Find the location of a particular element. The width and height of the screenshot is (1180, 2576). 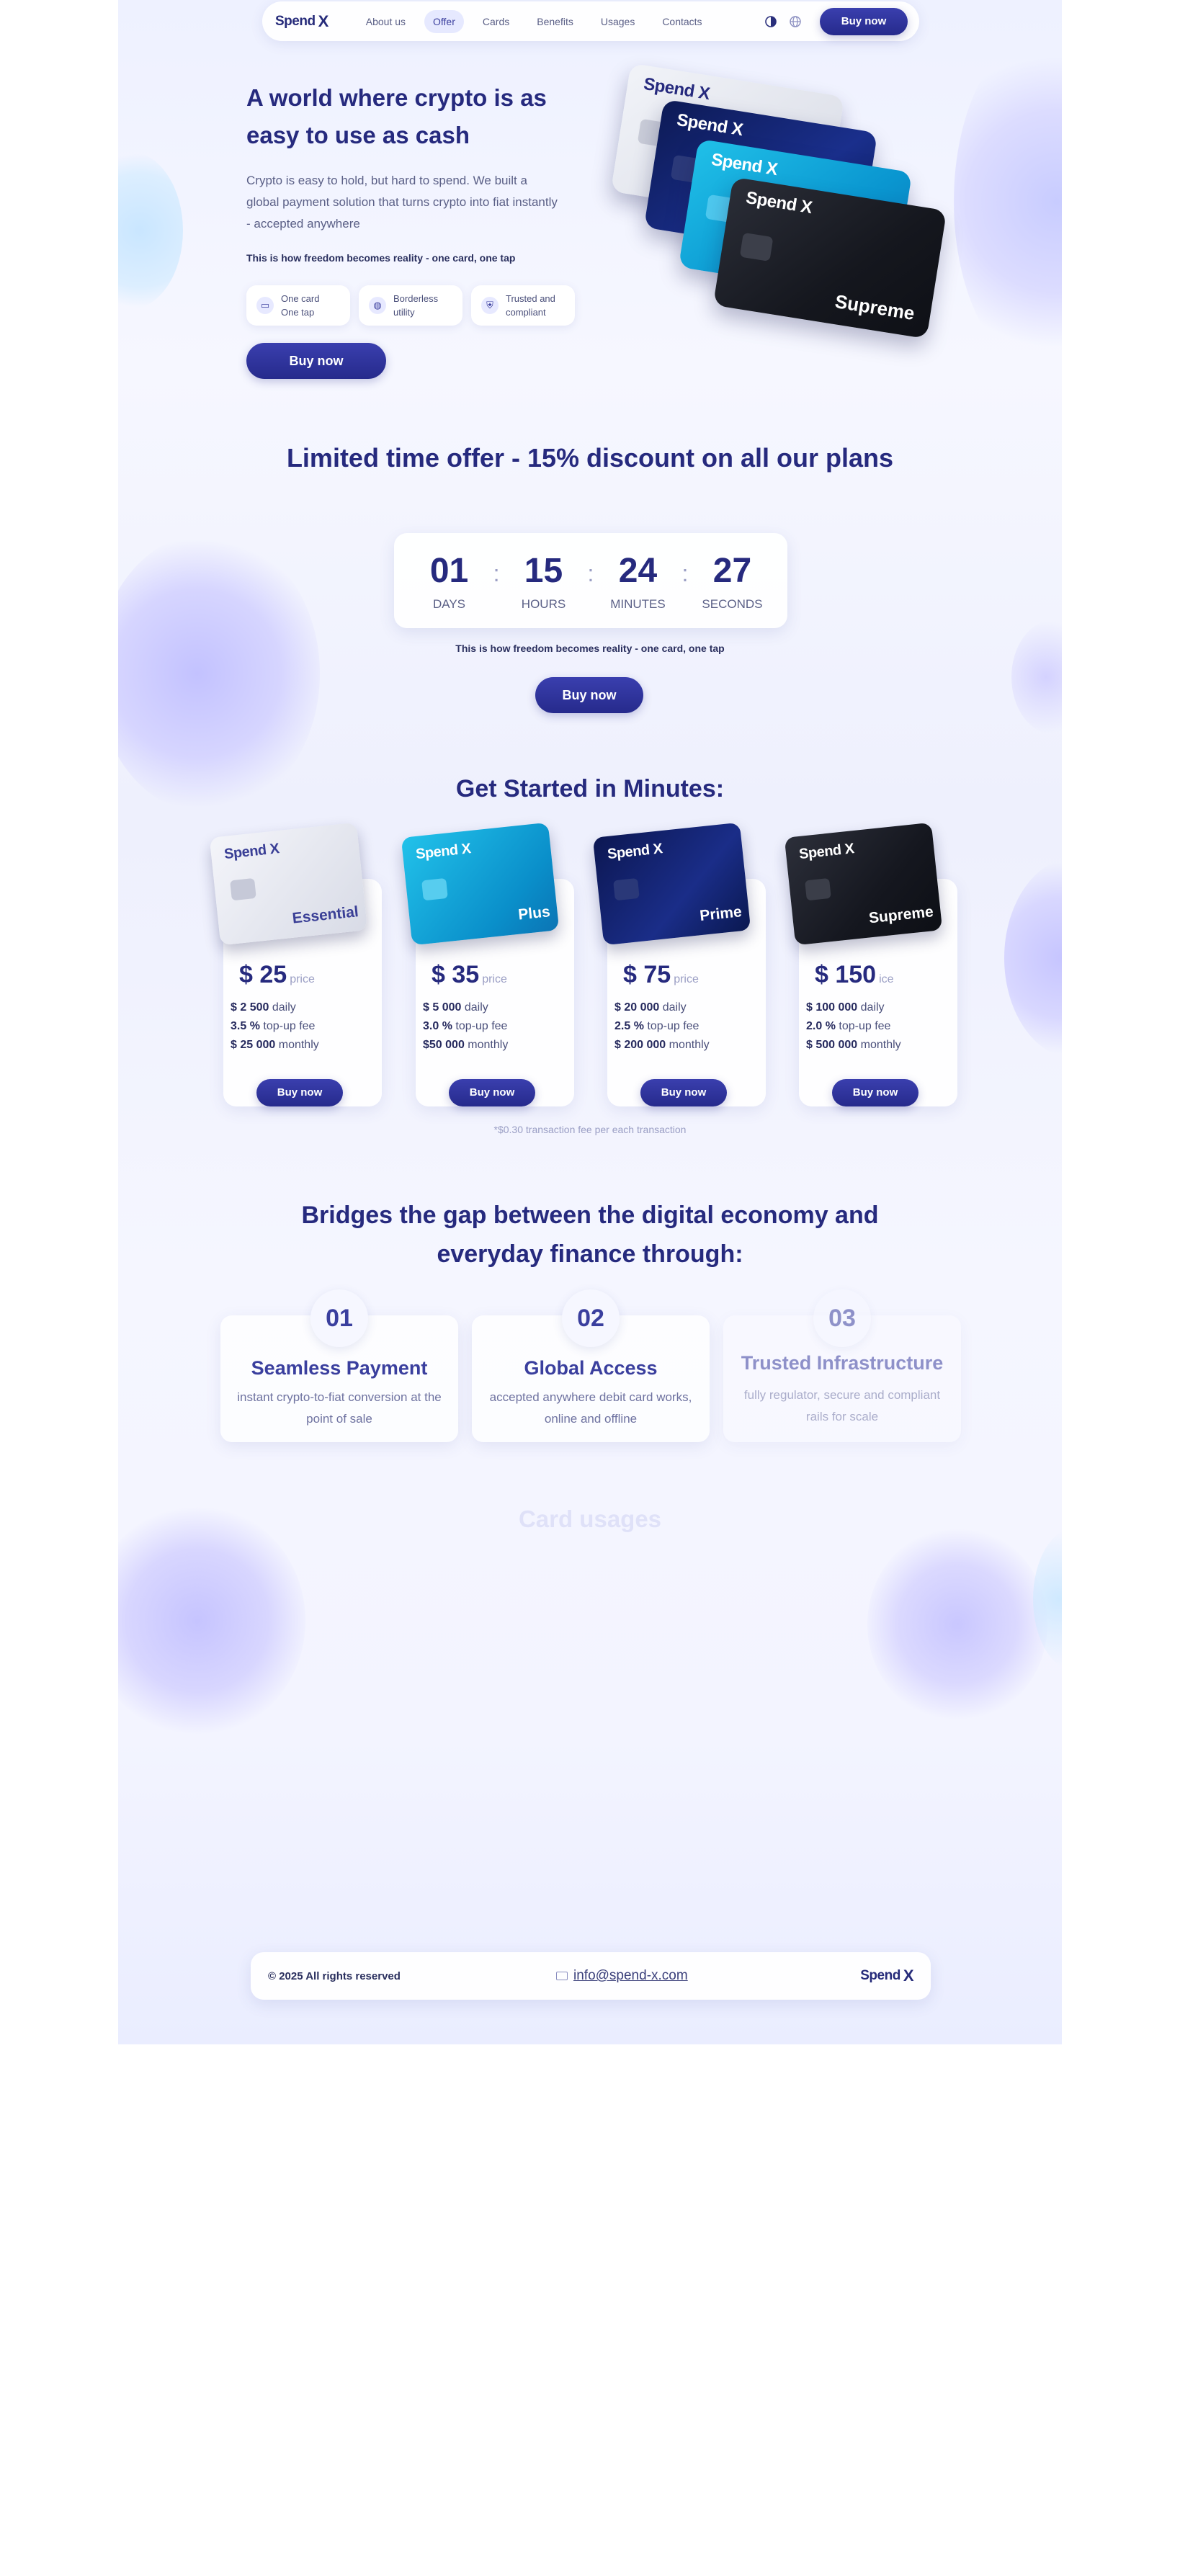

plan-price: $ 35 price is located at coordinates (469, 974).